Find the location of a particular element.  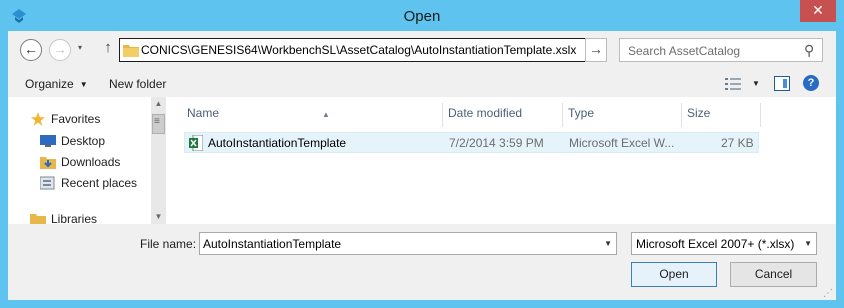

star-icon is located at coordinates (38, 119).